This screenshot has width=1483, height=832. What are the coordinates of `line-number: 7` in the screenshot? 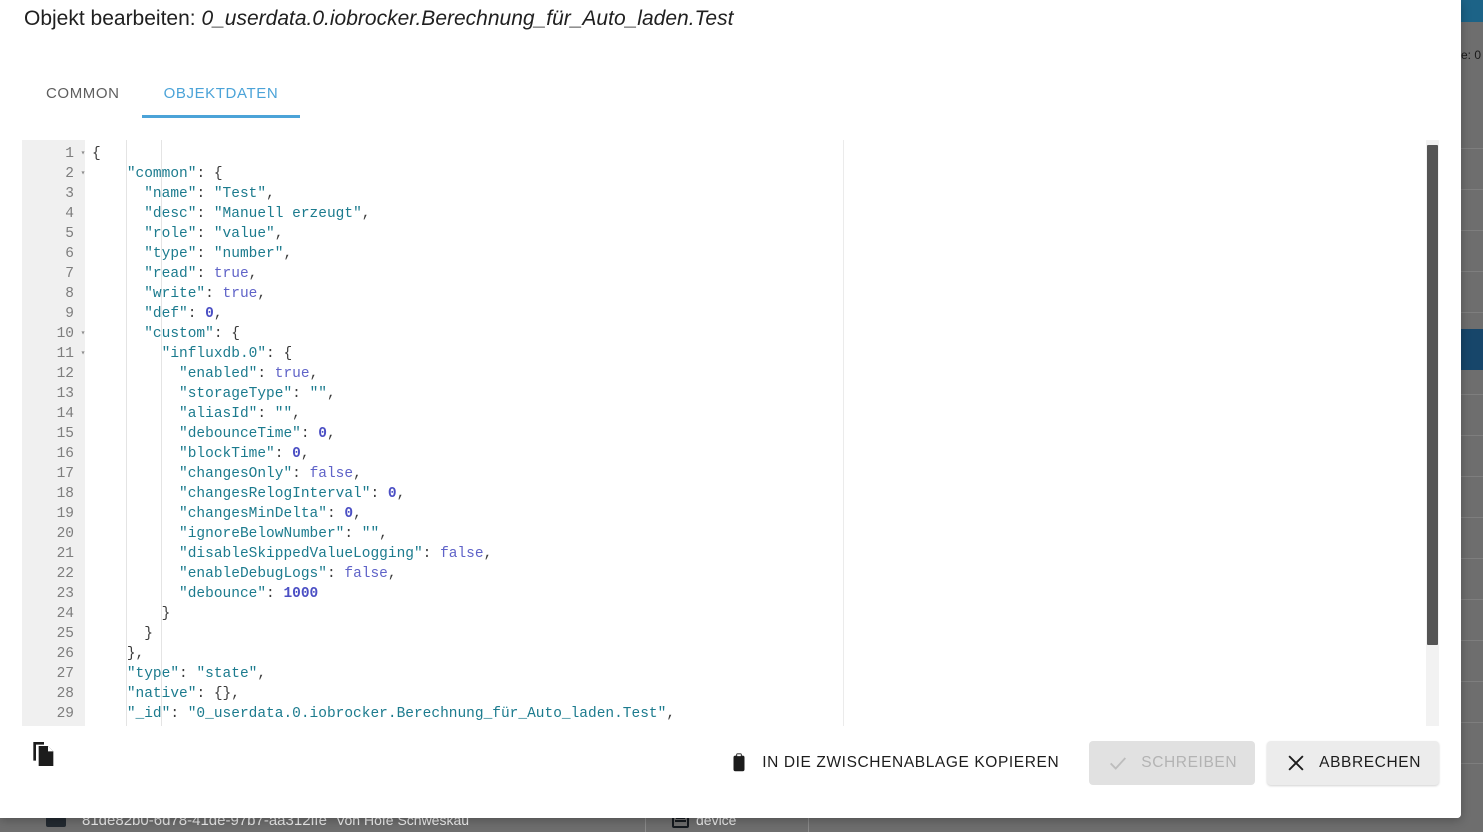 It's located at (69, 274).